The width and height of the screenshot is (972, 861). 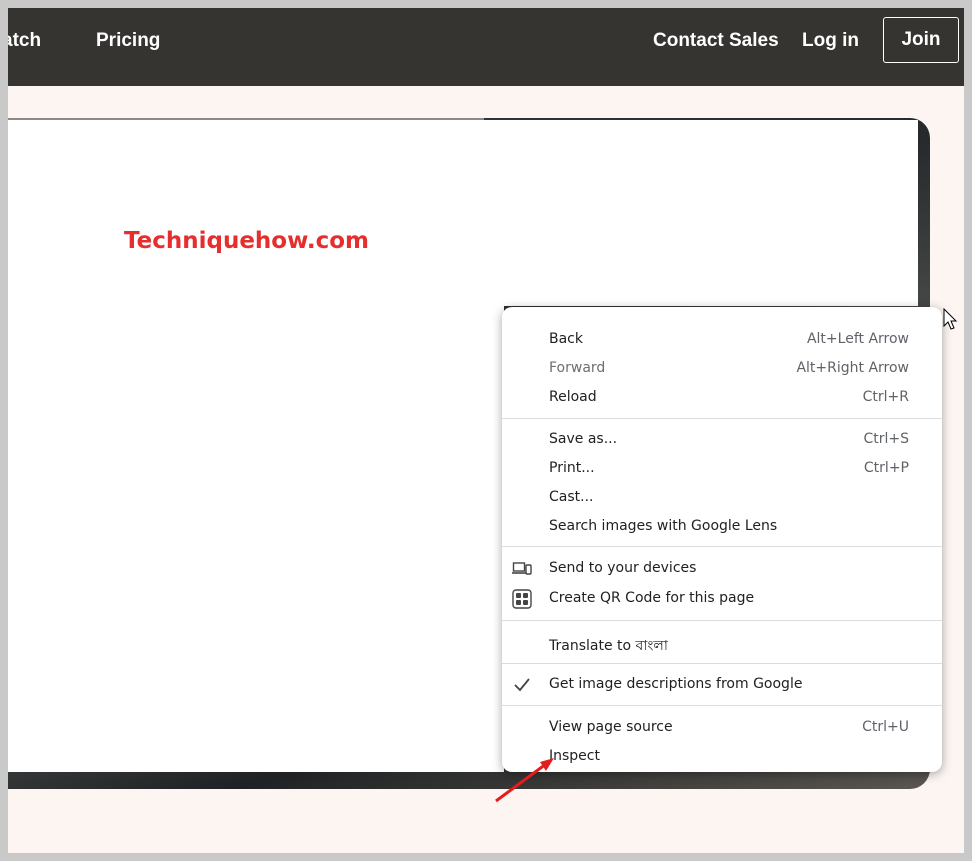 What do you see at coordinates (577, 368) in the screenshot?
I see `menu-item-label: Forward` at bounding box center [577, 368].